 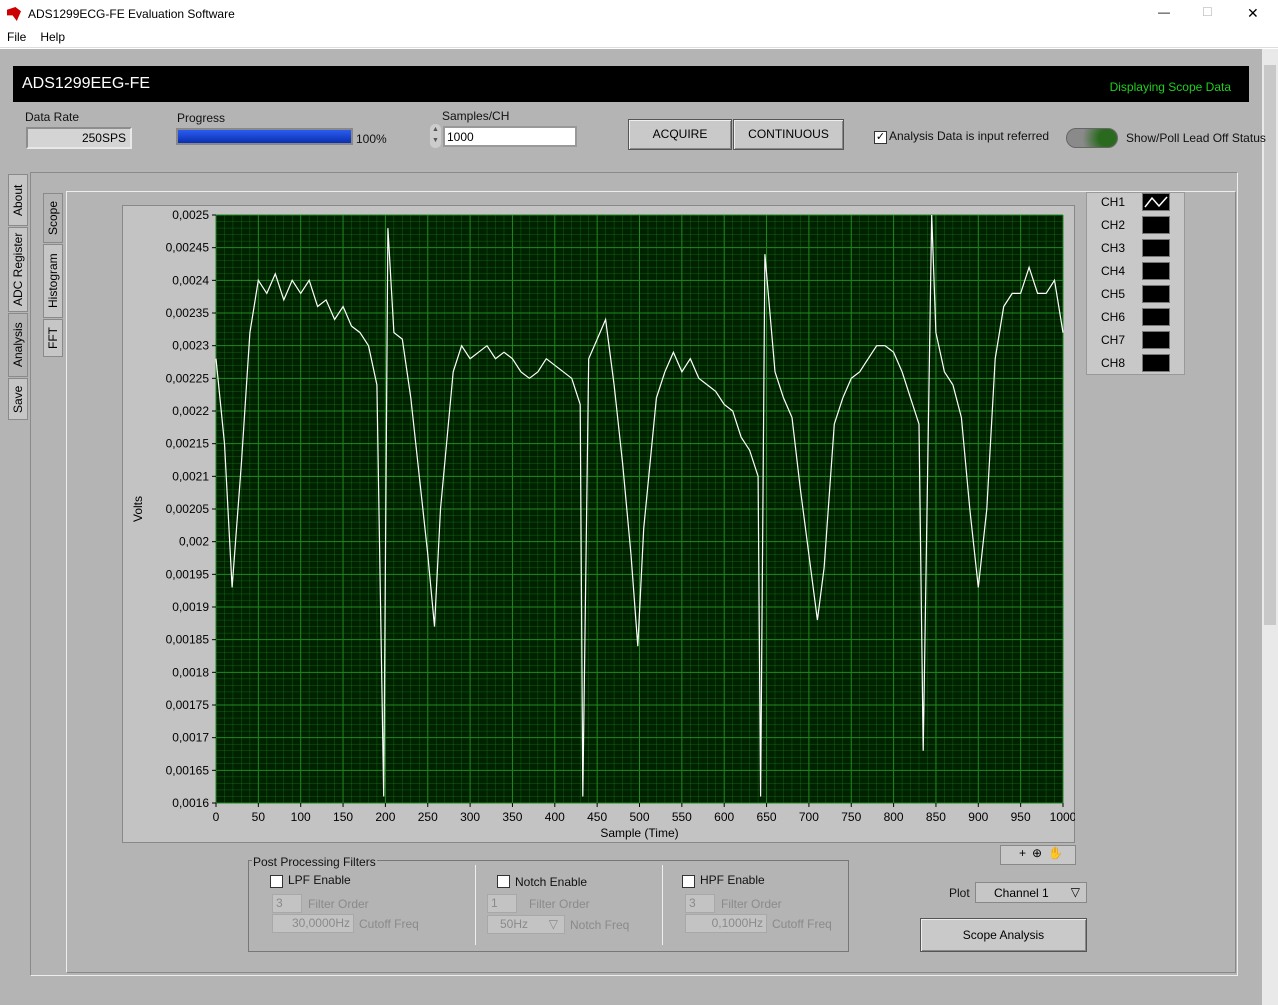 I want to click on title-bar: ADS1299ECG-FE Evaluation Software — ☐ ✕, so click(x=639, y=14).